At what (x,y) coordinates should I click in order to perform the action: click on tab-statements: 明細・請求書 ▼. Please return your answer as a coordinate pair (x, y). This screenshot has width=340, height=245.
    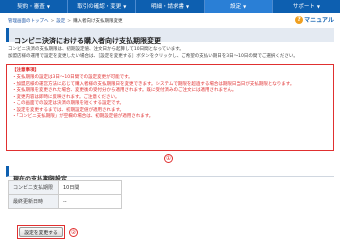
    Looking at the image, I should click on (170, 6).